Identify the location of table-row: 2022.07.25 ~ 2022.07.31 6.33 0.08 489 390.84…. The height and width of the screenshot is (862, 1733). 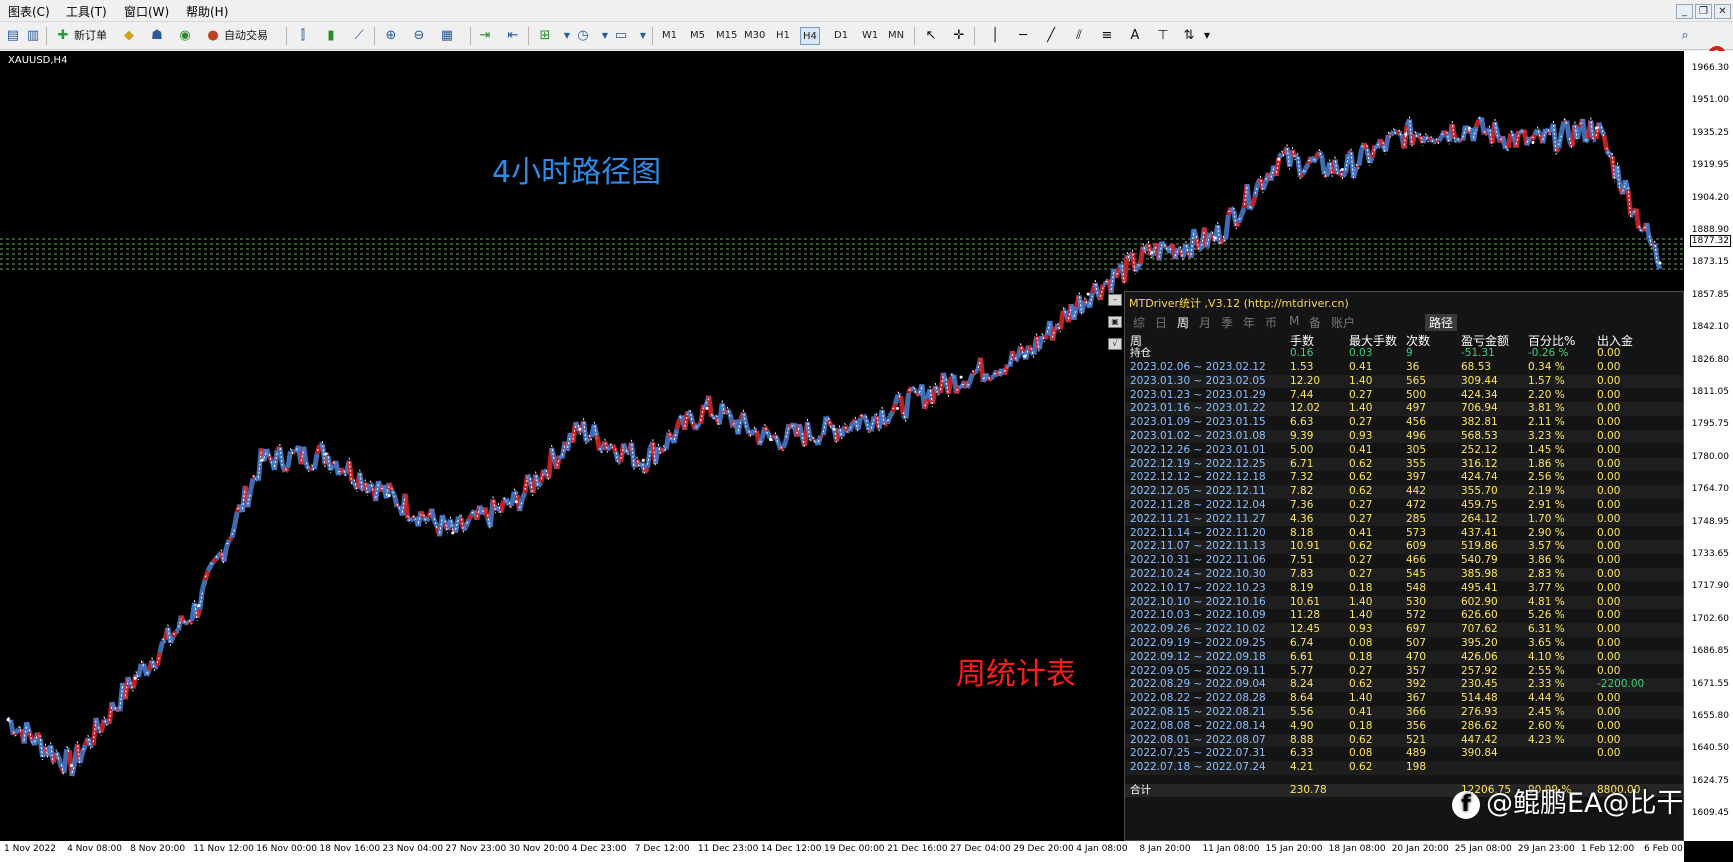
(1404, 753).